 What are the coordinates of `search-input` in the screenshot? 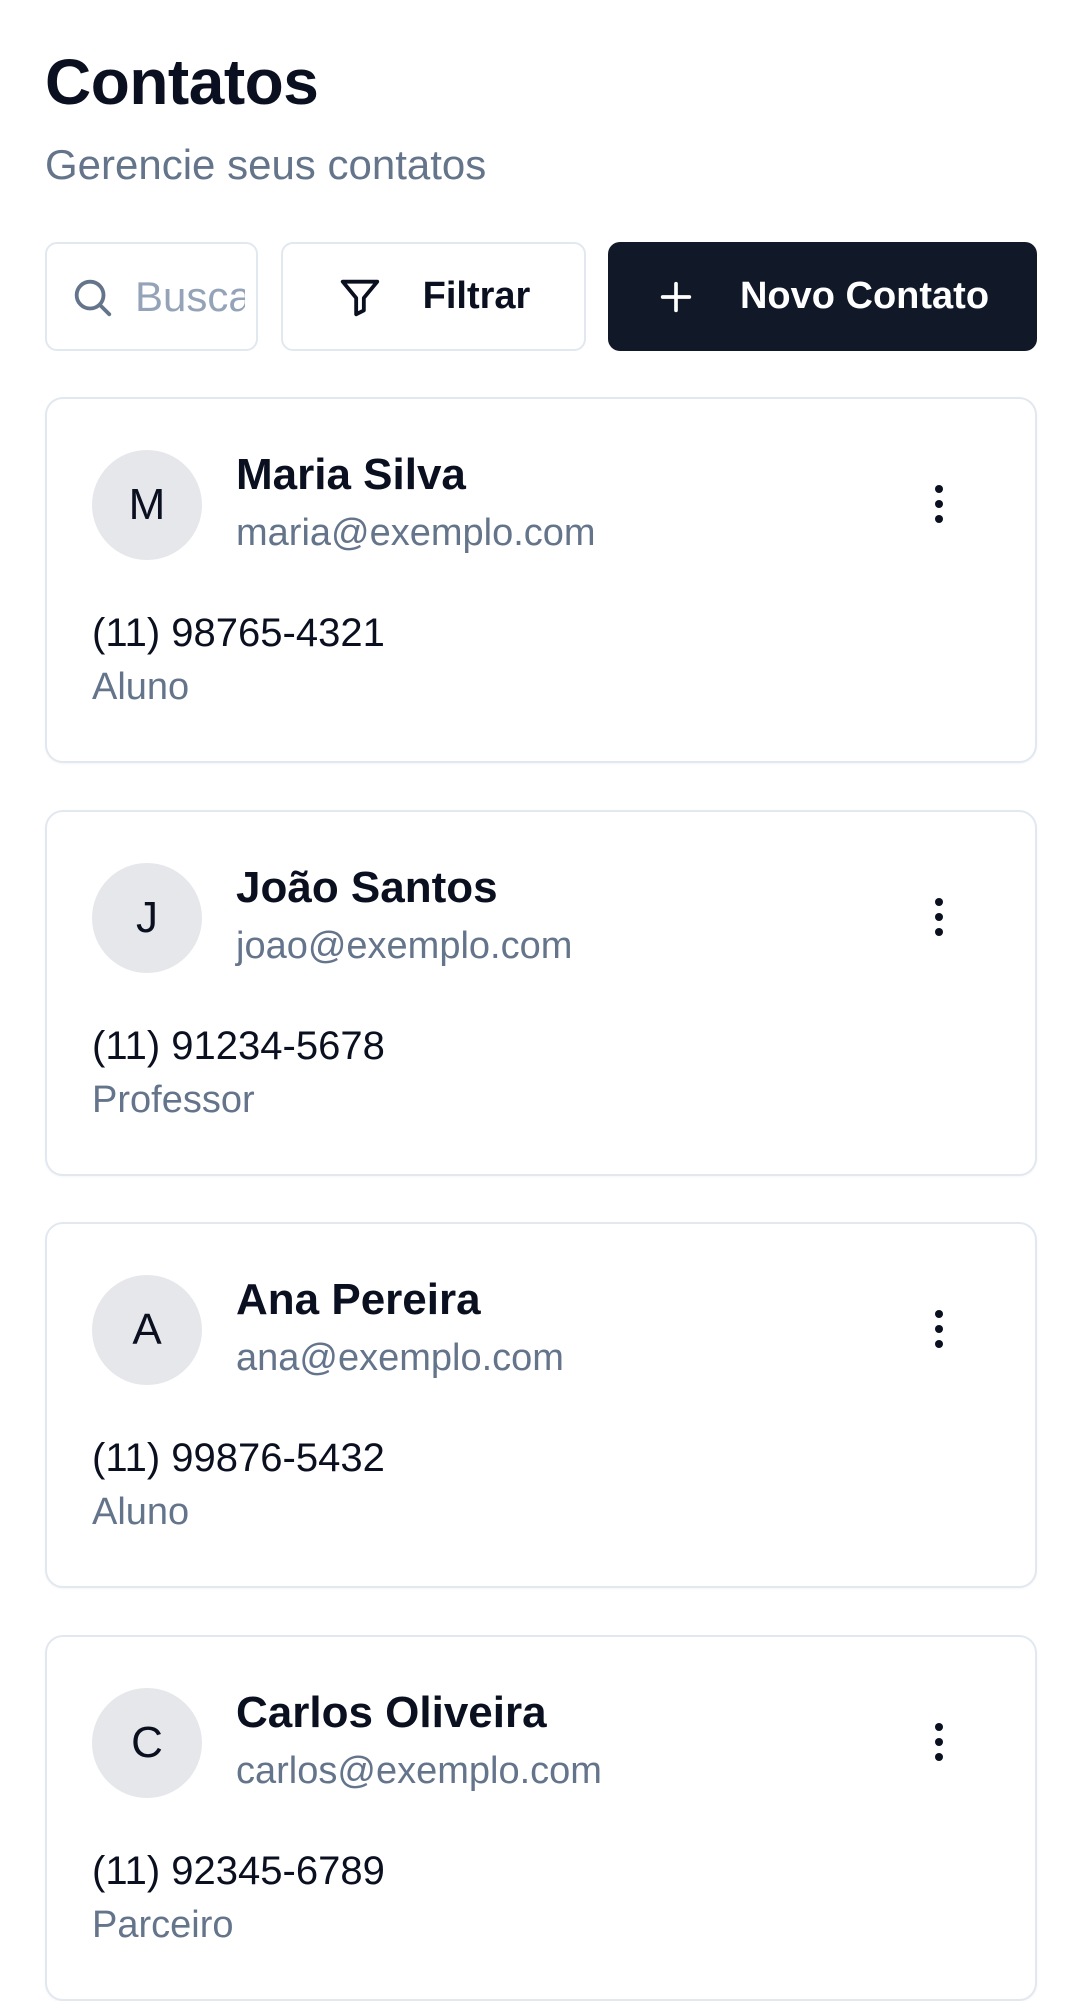 It's located at (190, 297).